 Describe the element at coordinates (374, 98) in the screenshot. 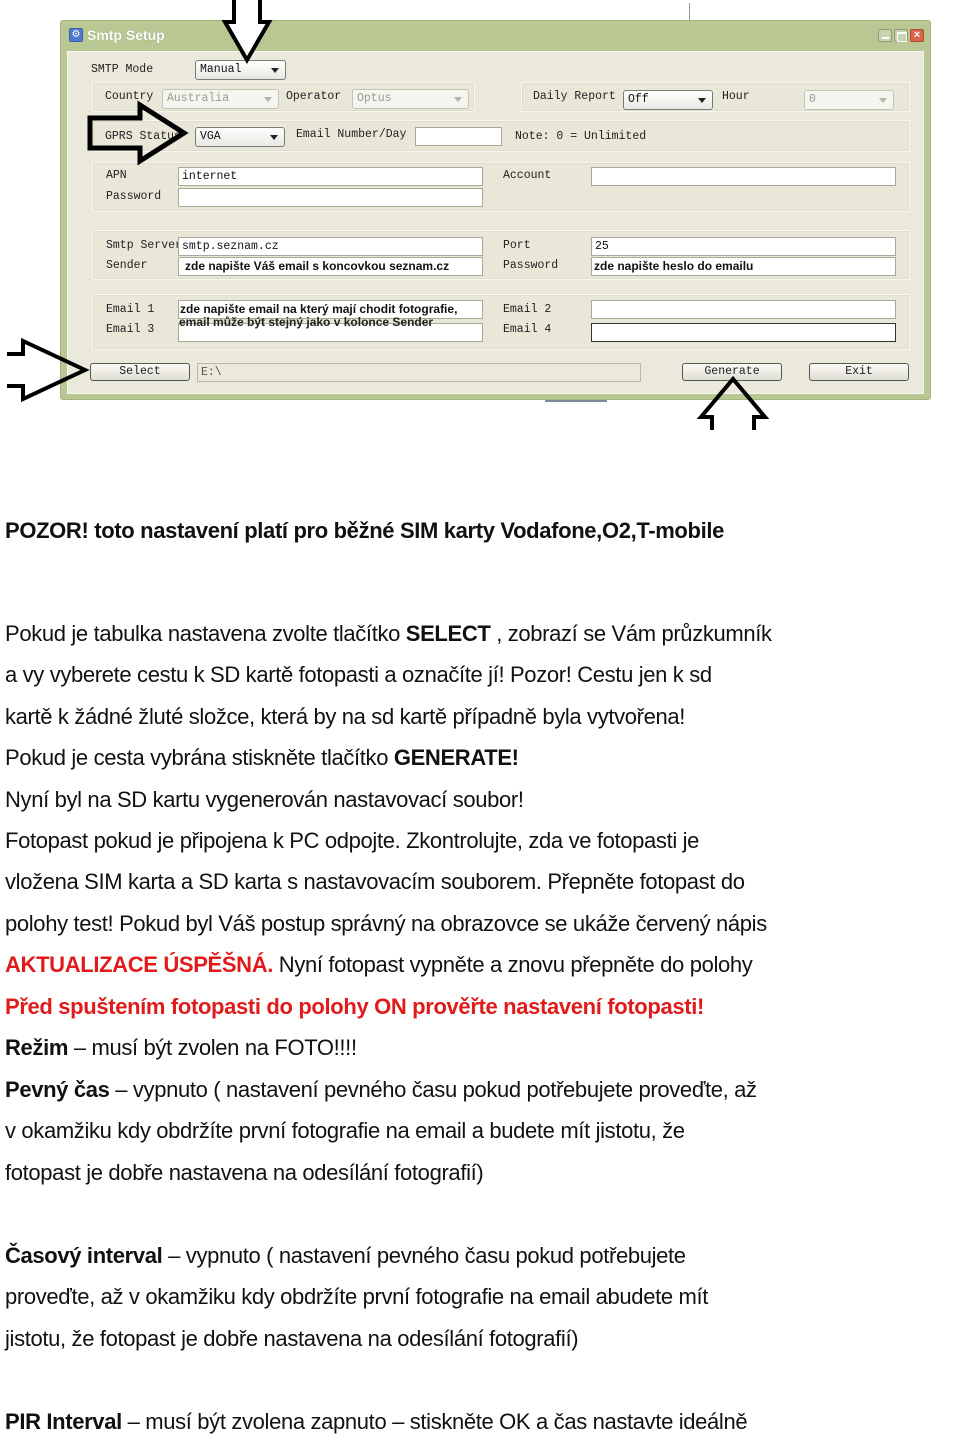

I see `operator-value: Optus` at that location.